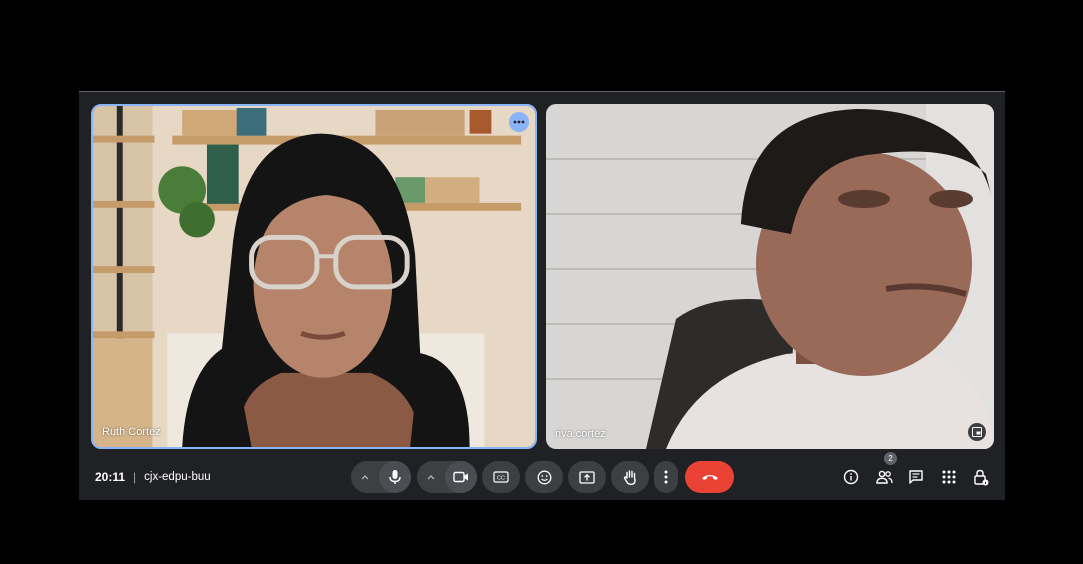  I want to click on info-icon, so click(851, 477).